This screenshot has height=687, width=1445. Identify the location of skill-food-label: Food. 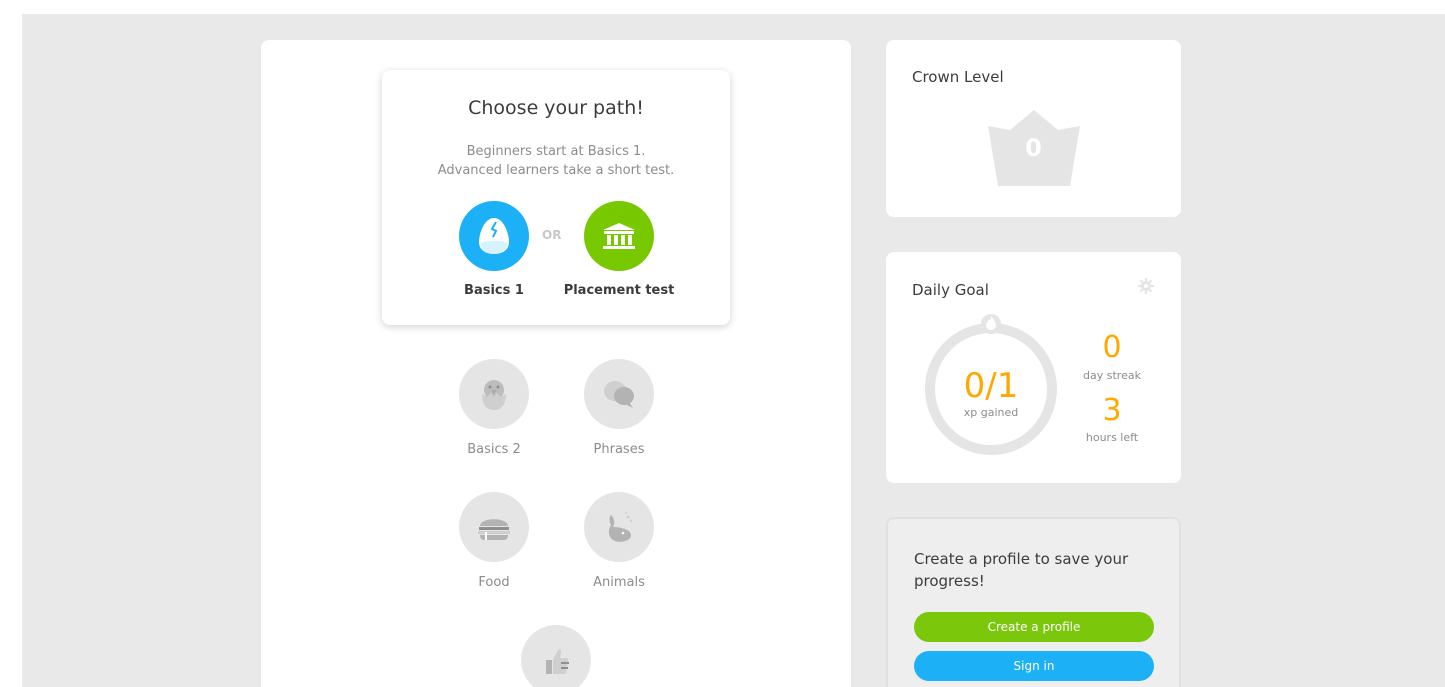
(494, 582).